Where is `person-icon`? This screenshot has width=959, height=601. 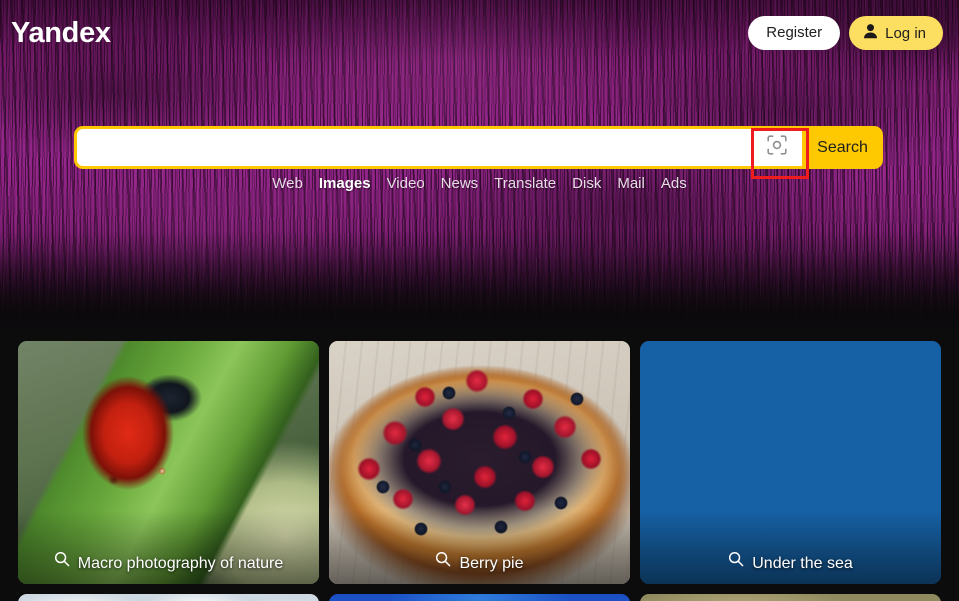 person-icon is located at coordinates (870, 33).